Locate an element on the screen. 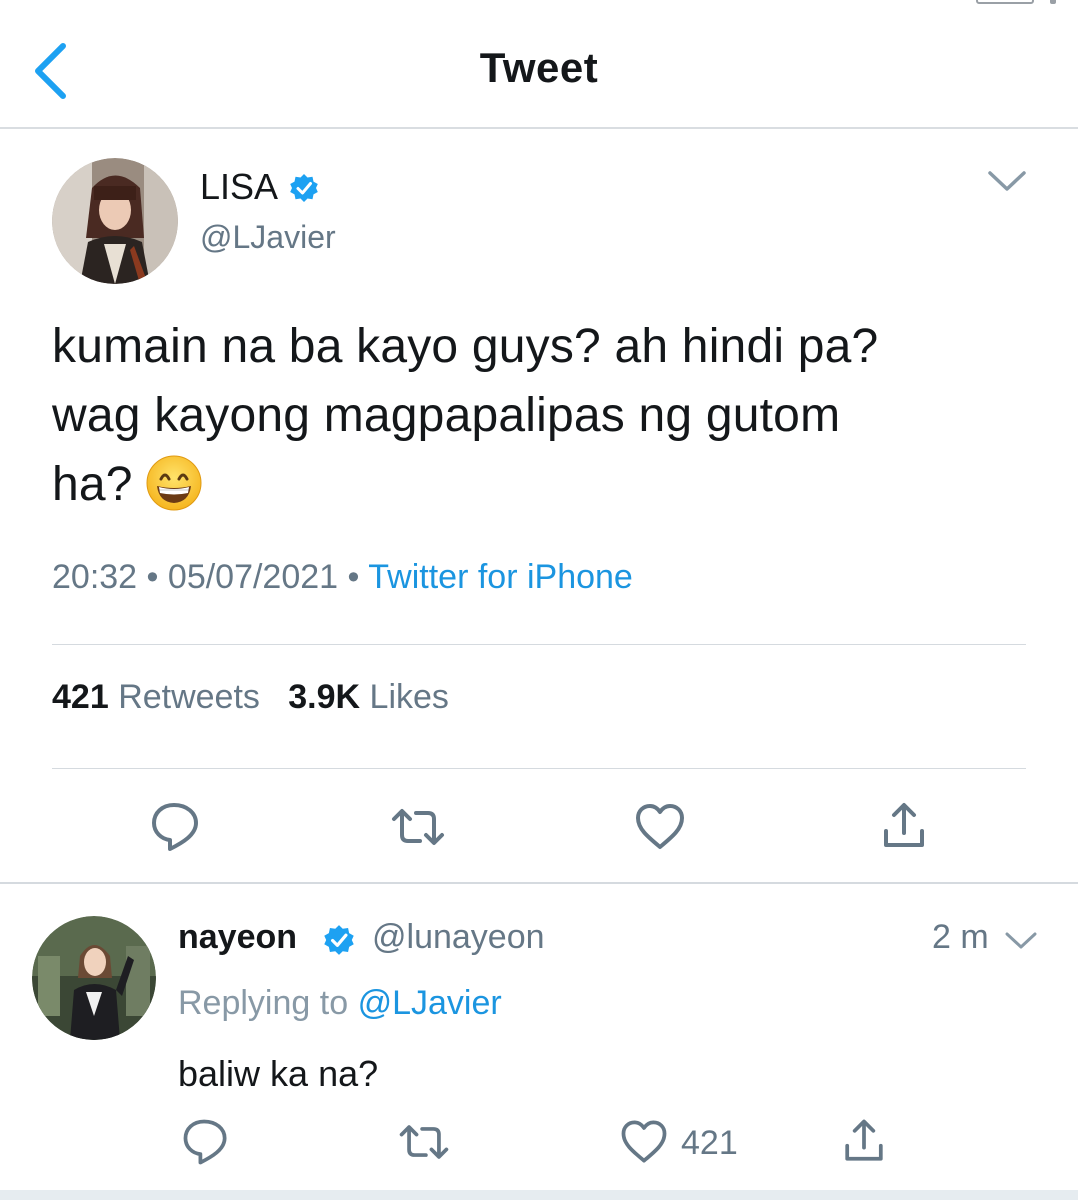 This screenshot has height=1200, width=1078. like-count: 3.9K is located at coordinates (324, 697).